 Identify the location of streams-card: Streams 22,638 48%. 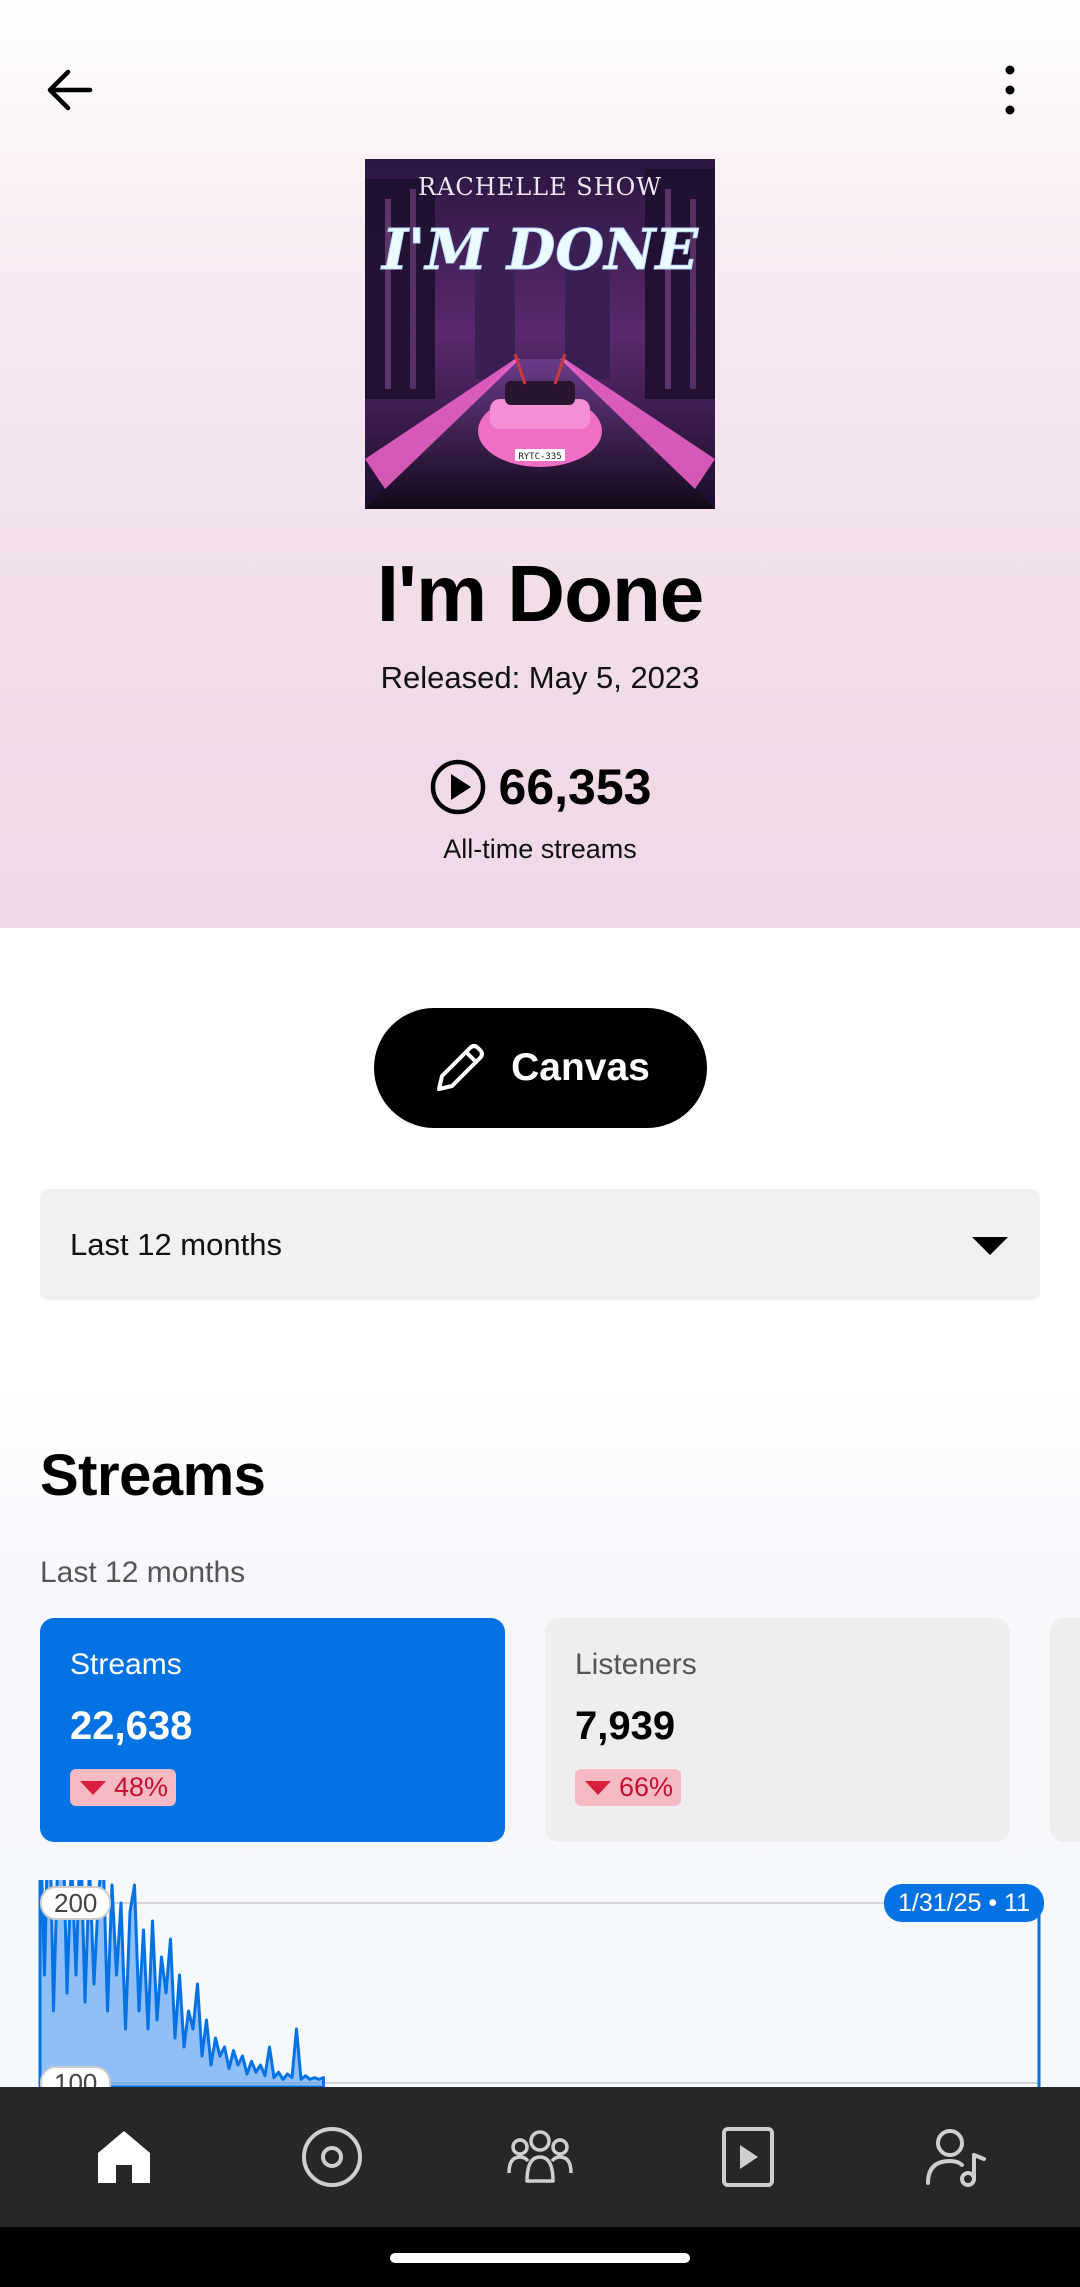
(272, 1730).